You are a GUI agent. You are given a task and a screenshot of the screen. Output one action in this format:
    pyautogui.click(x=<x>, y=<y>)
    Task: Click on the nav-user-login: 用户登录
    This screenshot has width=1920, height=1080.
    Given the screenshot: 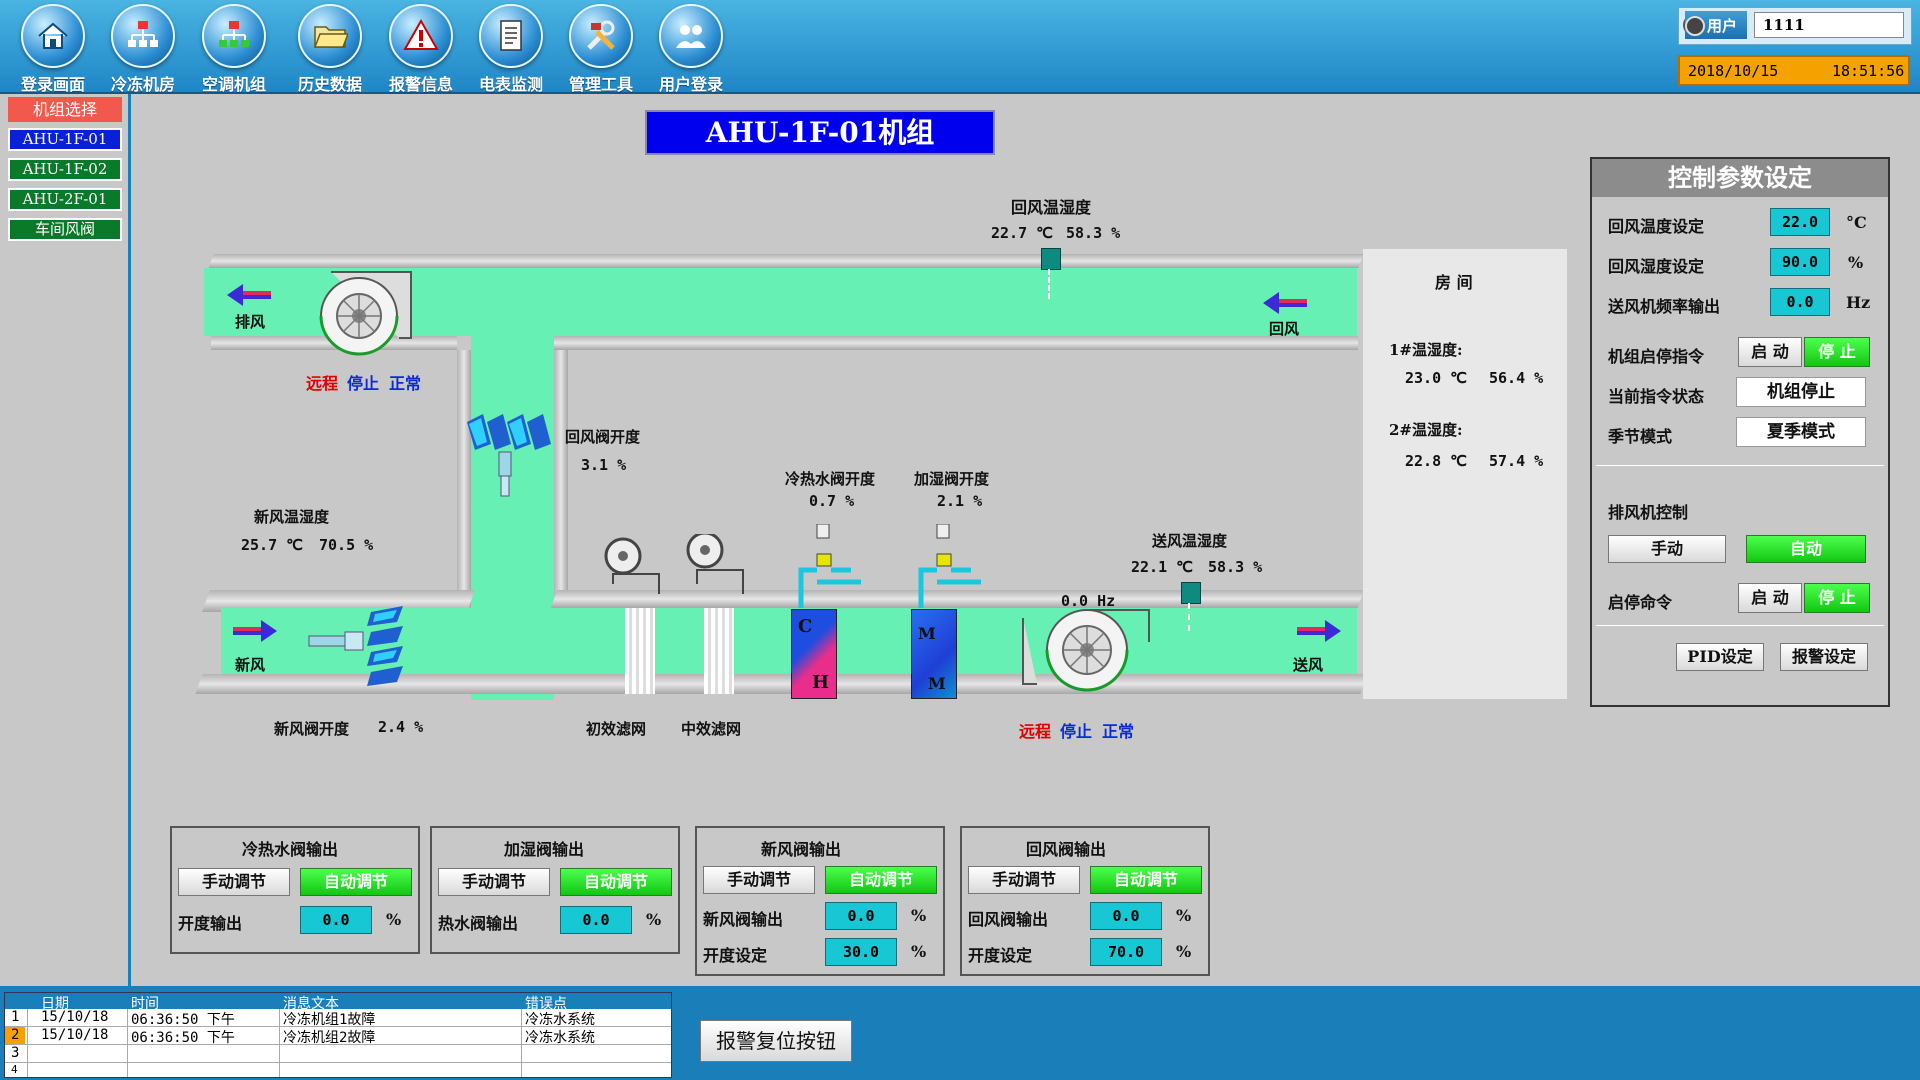 What is the action you would take?
    pyautogui.click(x=691, y=49)
    